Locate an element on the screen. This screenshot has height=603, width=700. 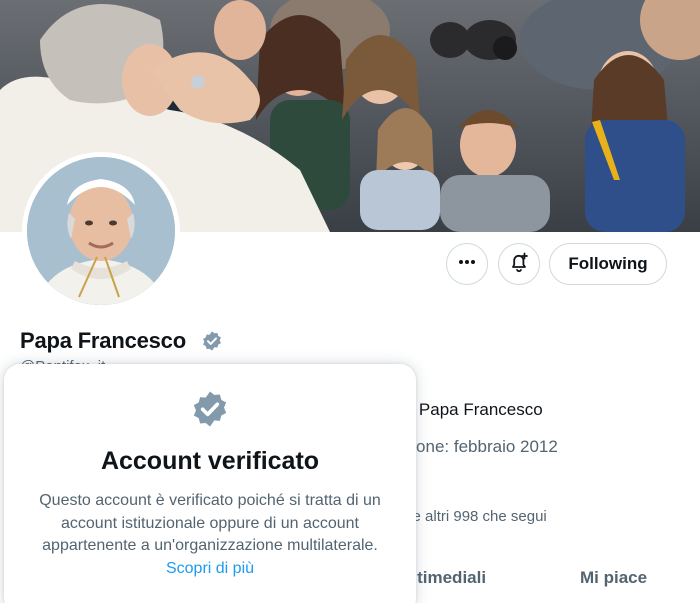
avatar is located at coordinates (101, 231).